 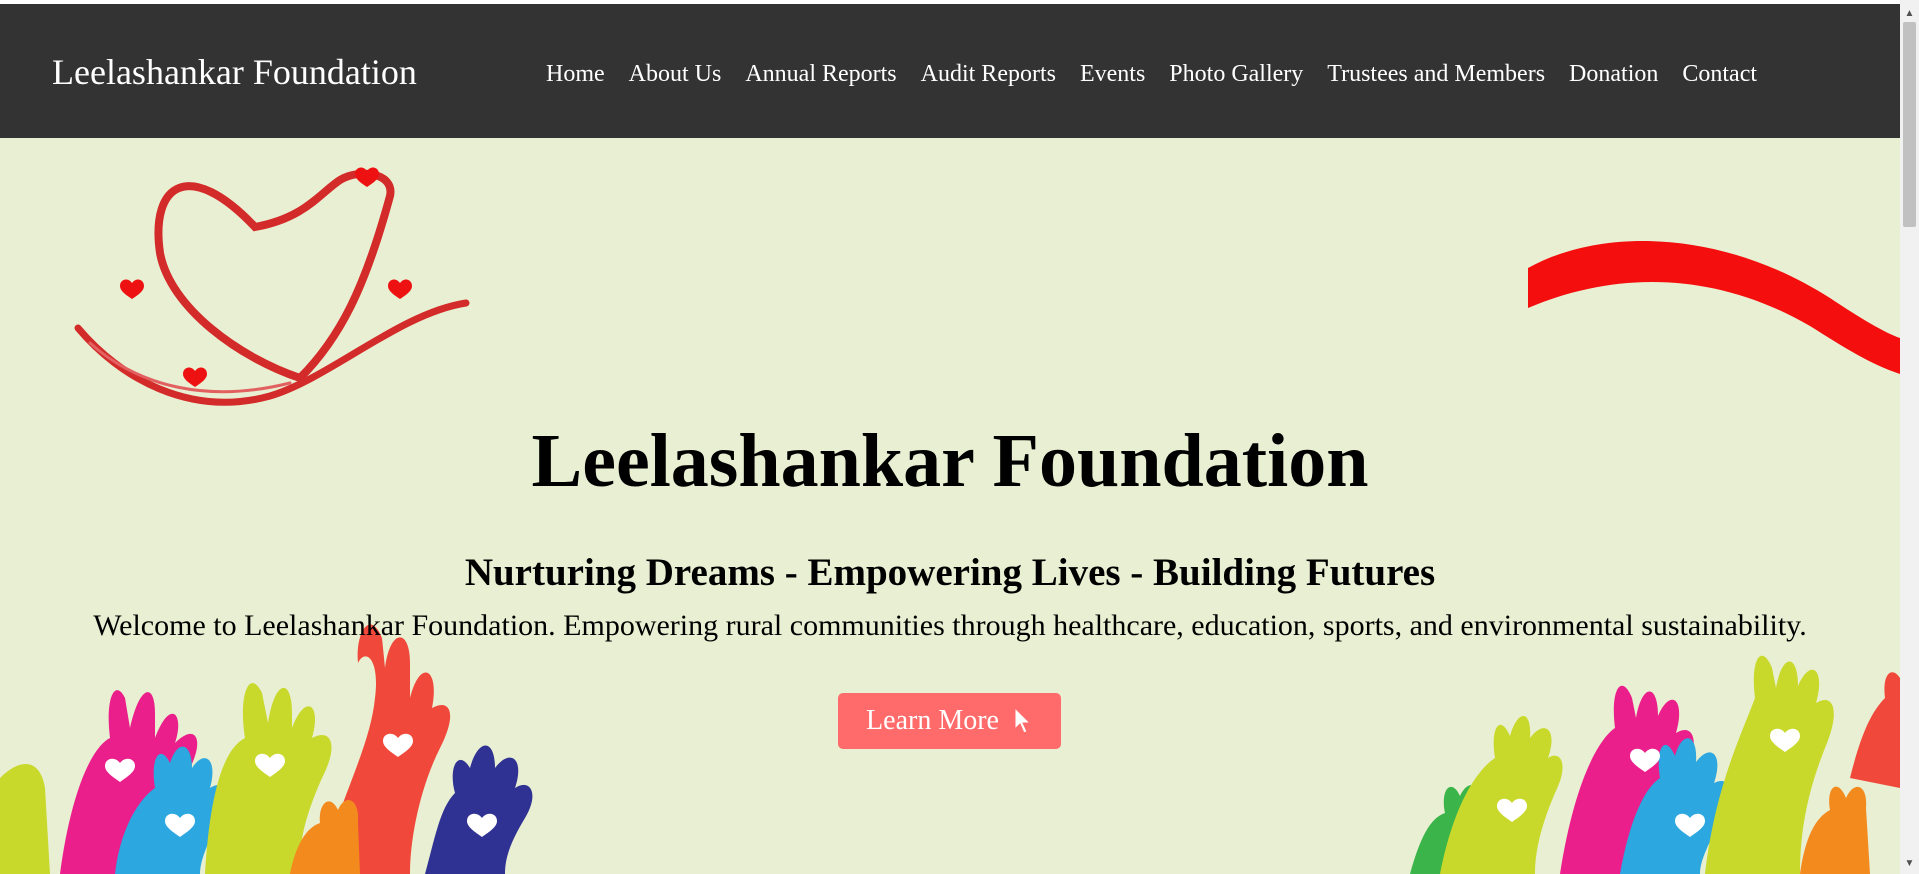 I want to click on brand-logo-text: Leelashankar Foundation, so click(x=234, y=72).